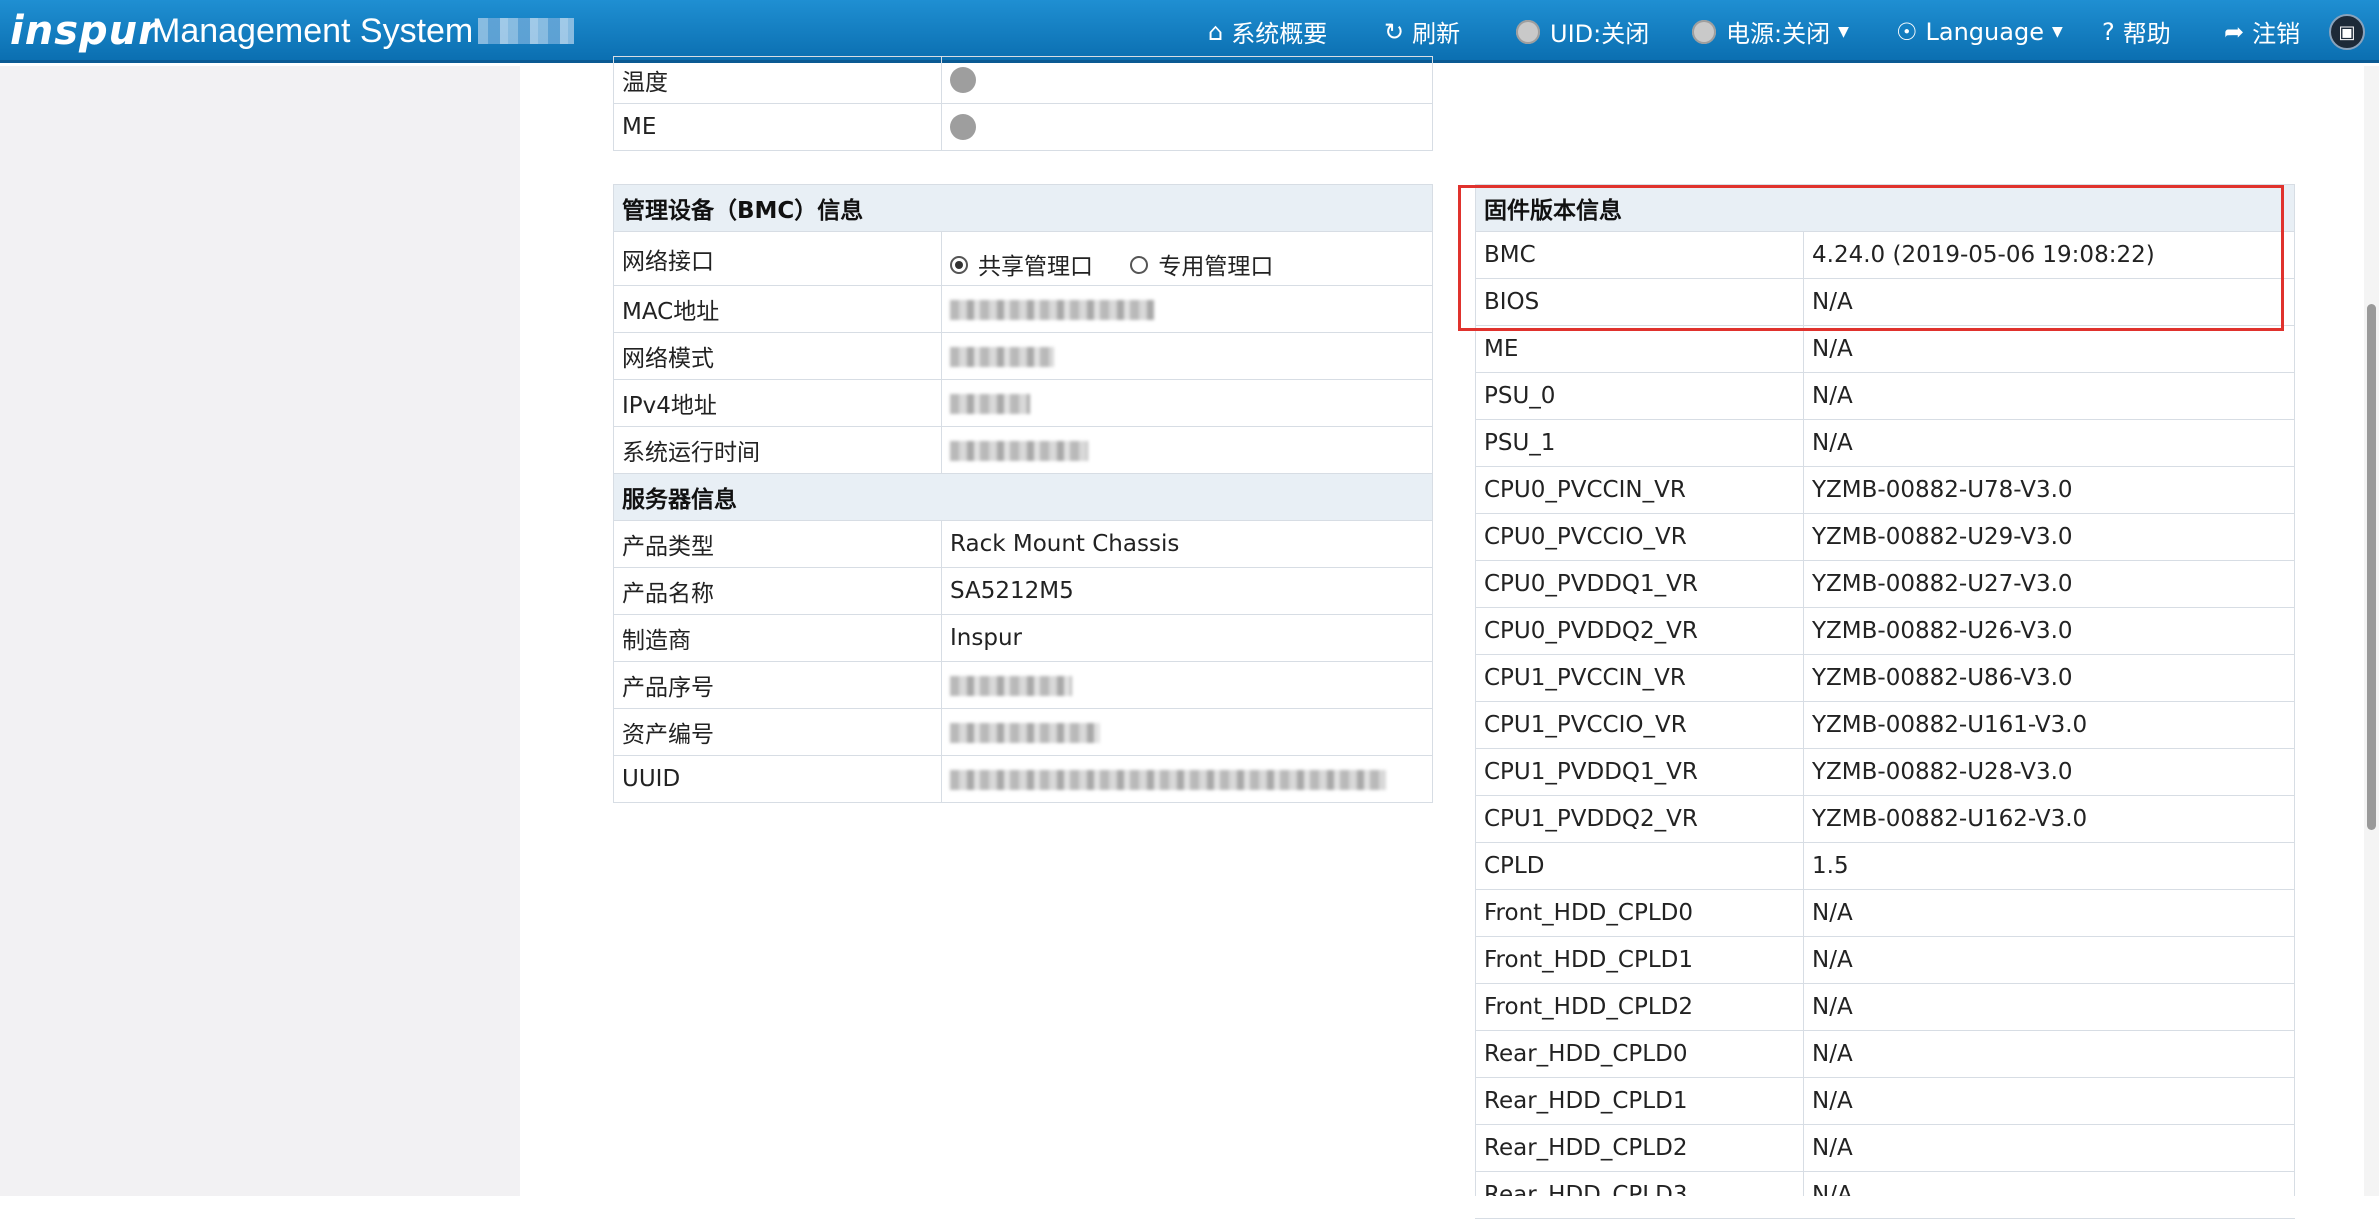 The height and width of the screenshot is (1219, 2379). I want to click on network-interface-options: 共享管理口 专用管理口, so click(1187, 258).